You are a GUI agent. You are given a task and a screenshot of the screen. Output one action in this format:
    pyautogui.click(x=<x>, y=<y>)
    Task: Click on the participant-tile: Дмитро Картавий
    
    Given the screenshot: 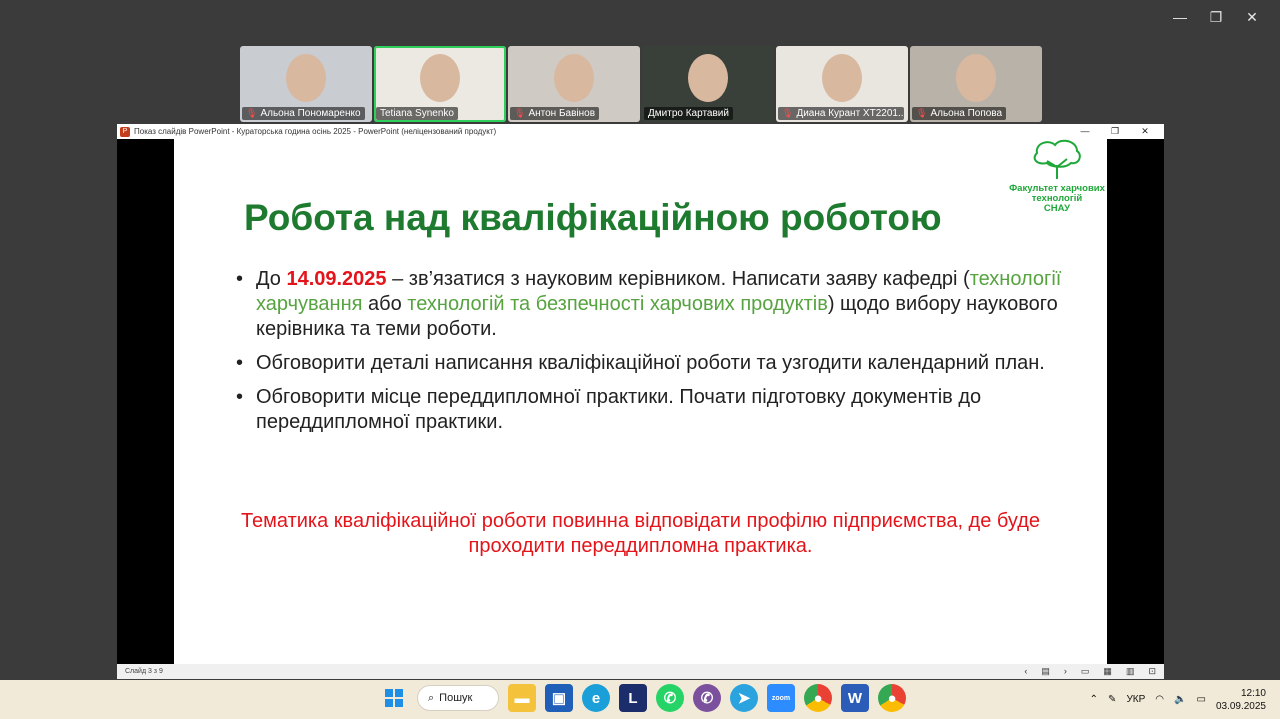 What is the action you would take?
    pyautogui.click(x=708, y=84)
    